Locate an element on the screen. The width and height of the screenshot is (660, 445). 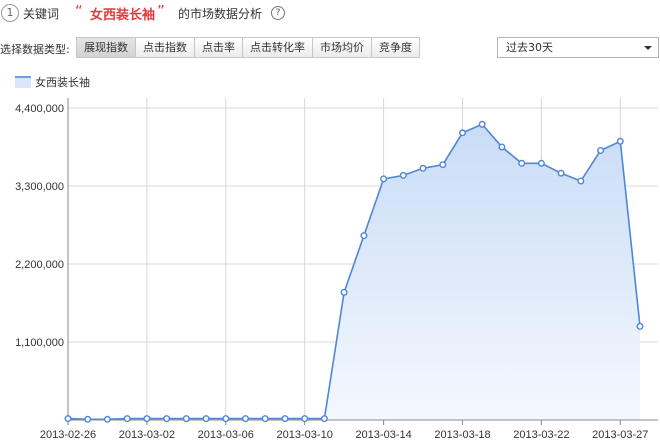
x-tick-label: 2013-02-26 is located at coordinates (68, 435).